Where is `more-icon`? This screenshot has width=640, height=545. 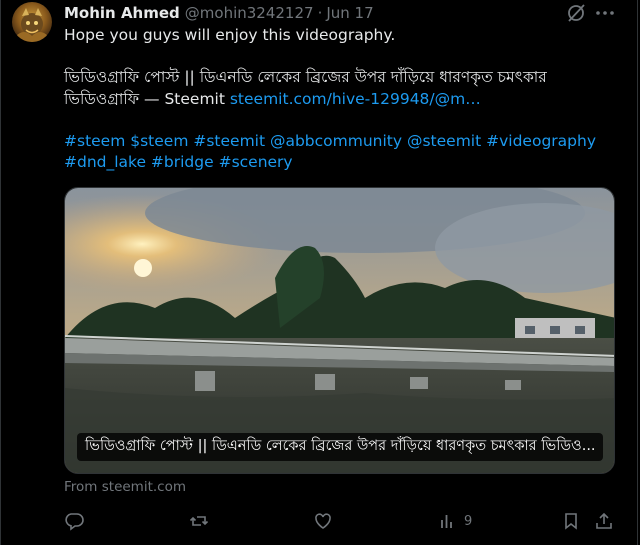
more-icon is located at coordinates (605, 13).